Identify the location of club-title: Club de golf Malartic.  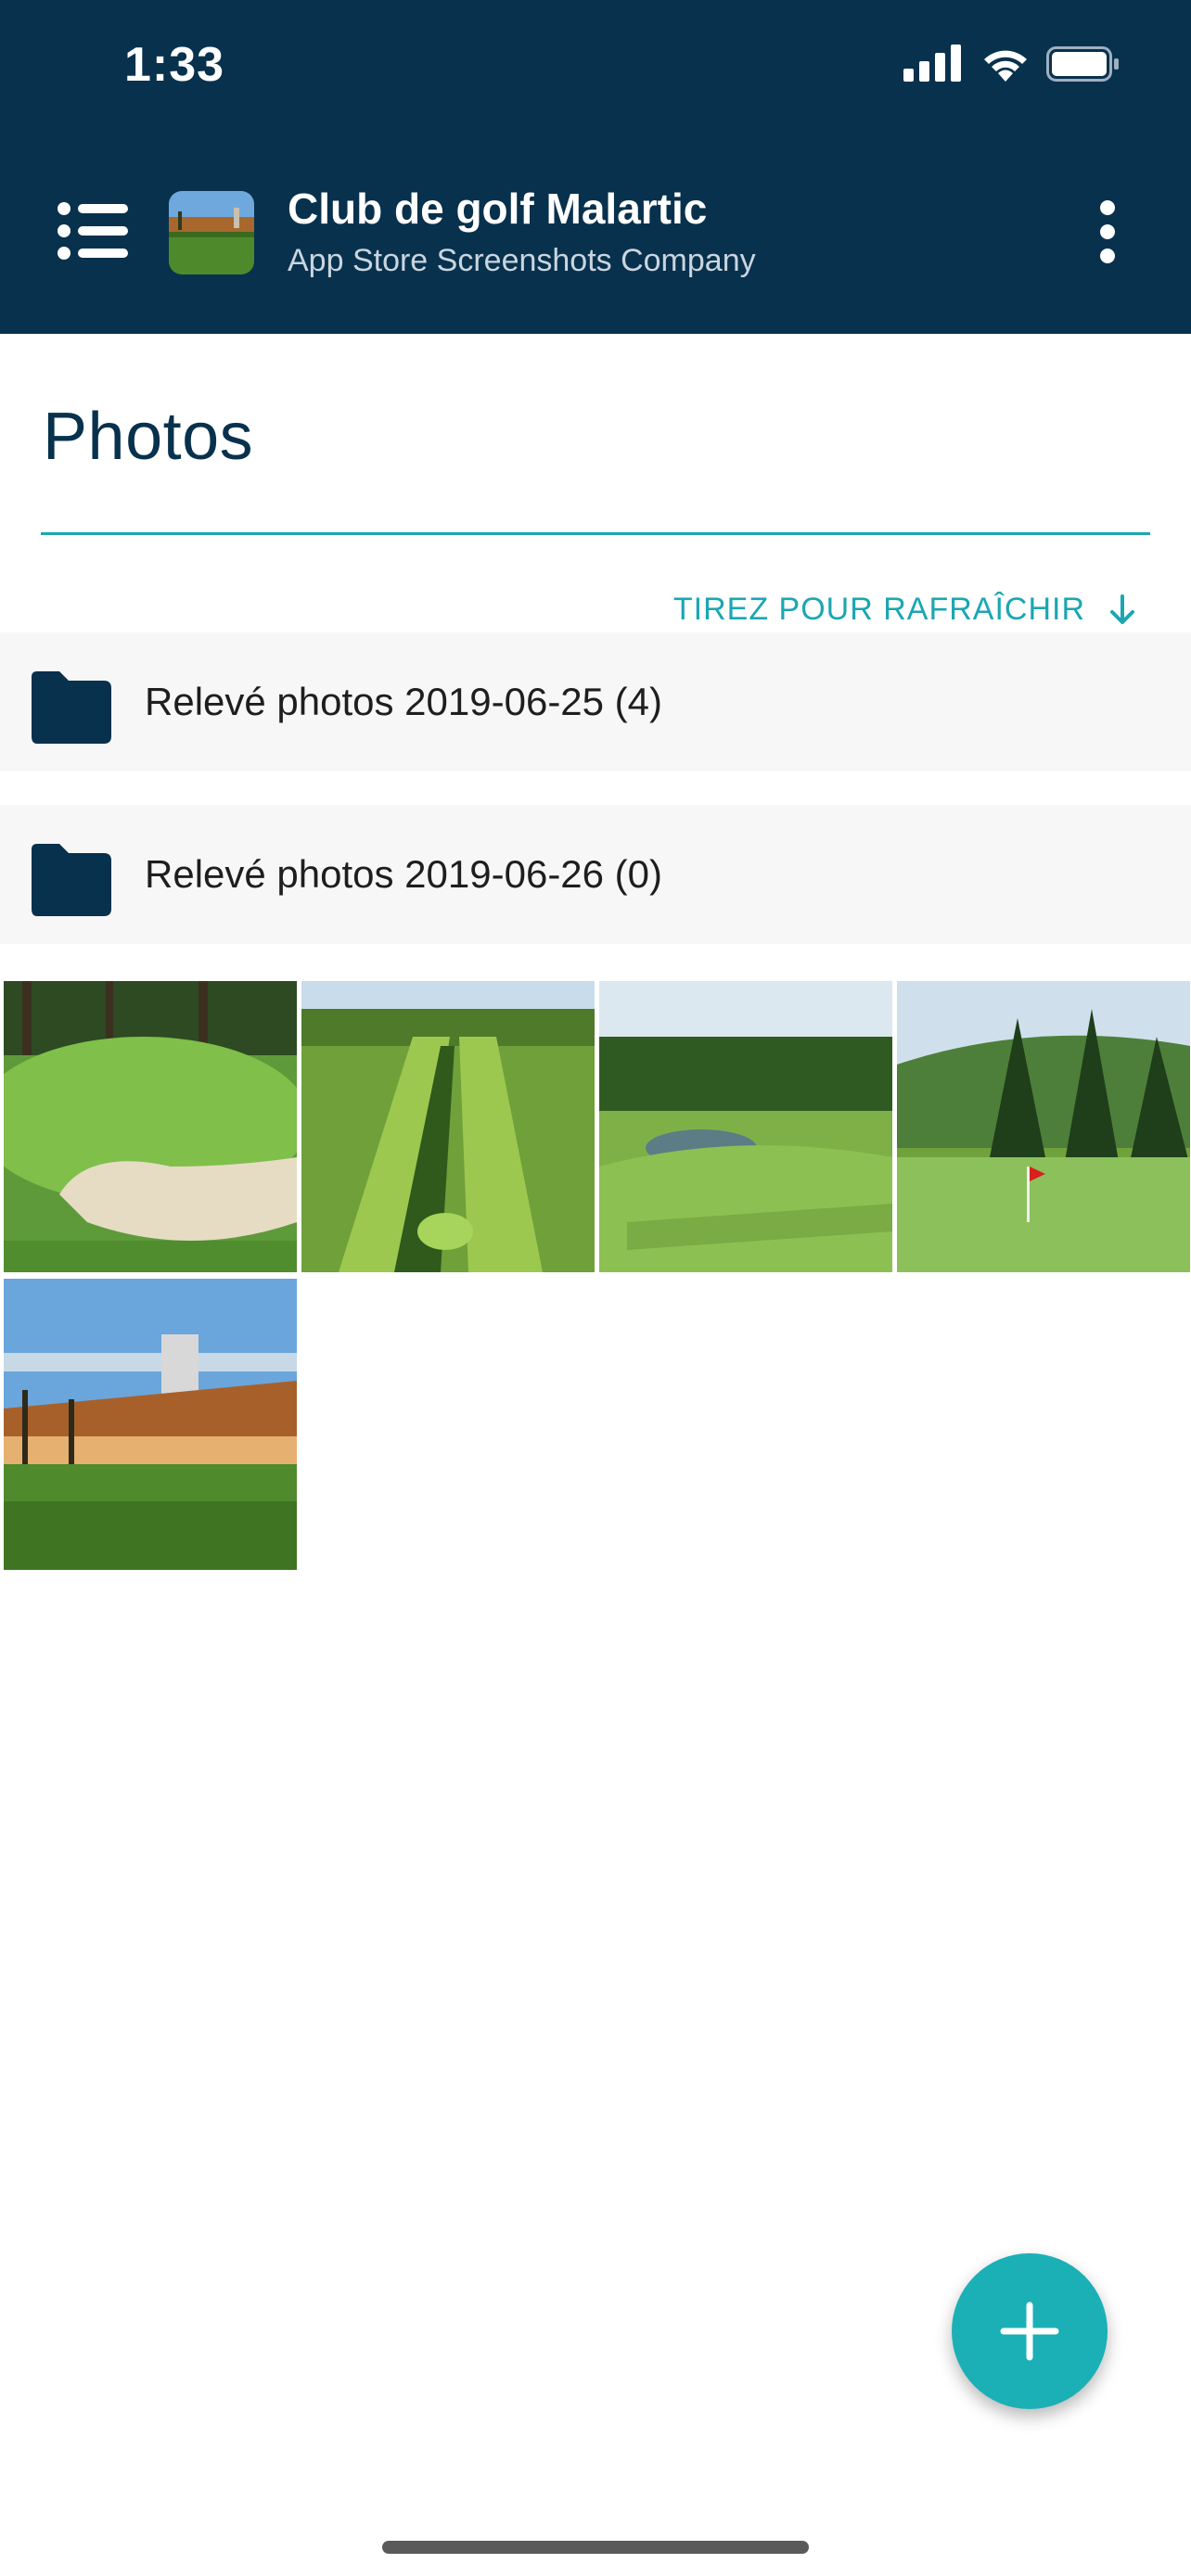
(498, 209).